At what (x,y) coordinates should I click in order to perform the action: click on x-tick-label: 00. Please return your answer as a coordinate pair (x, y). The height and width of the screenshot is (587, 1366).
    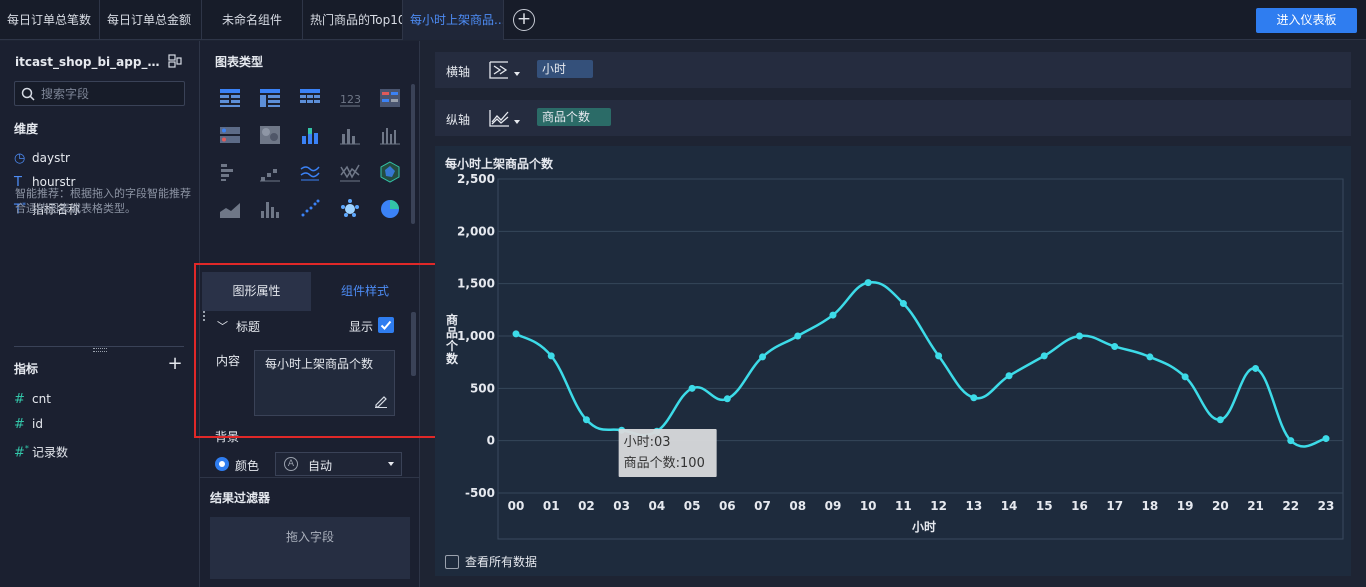
    Looking at the image, I should click on (516, 506).